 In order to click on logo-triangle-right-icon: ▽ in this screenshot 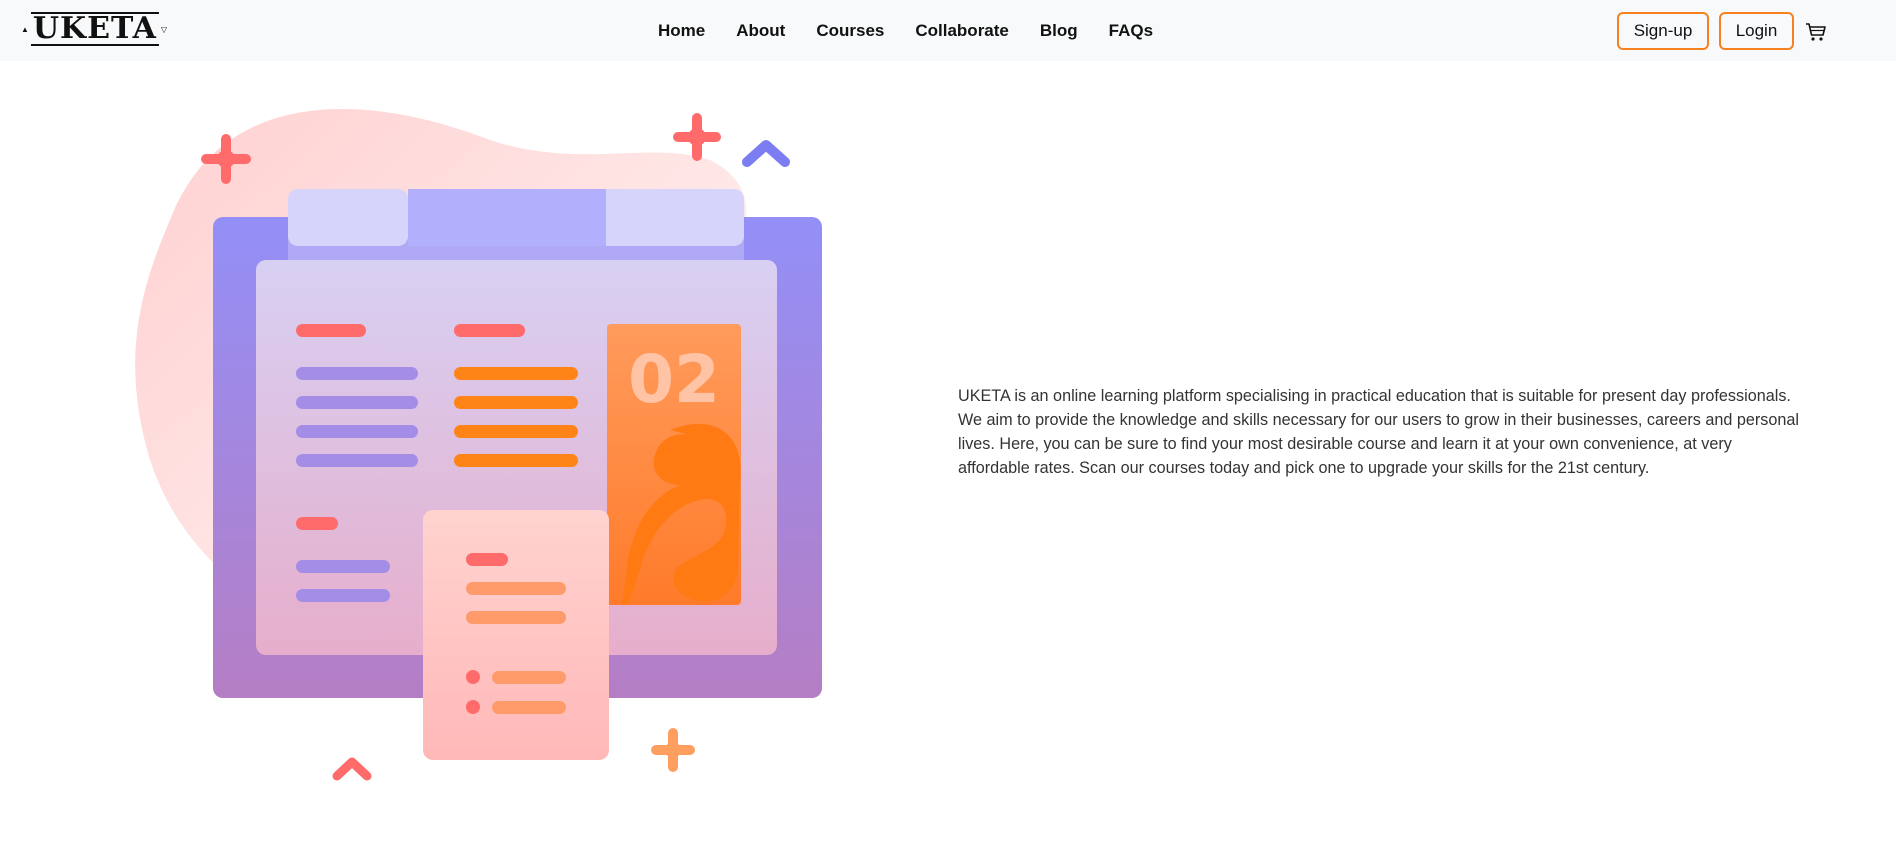, I will do `click(164, 29)`.